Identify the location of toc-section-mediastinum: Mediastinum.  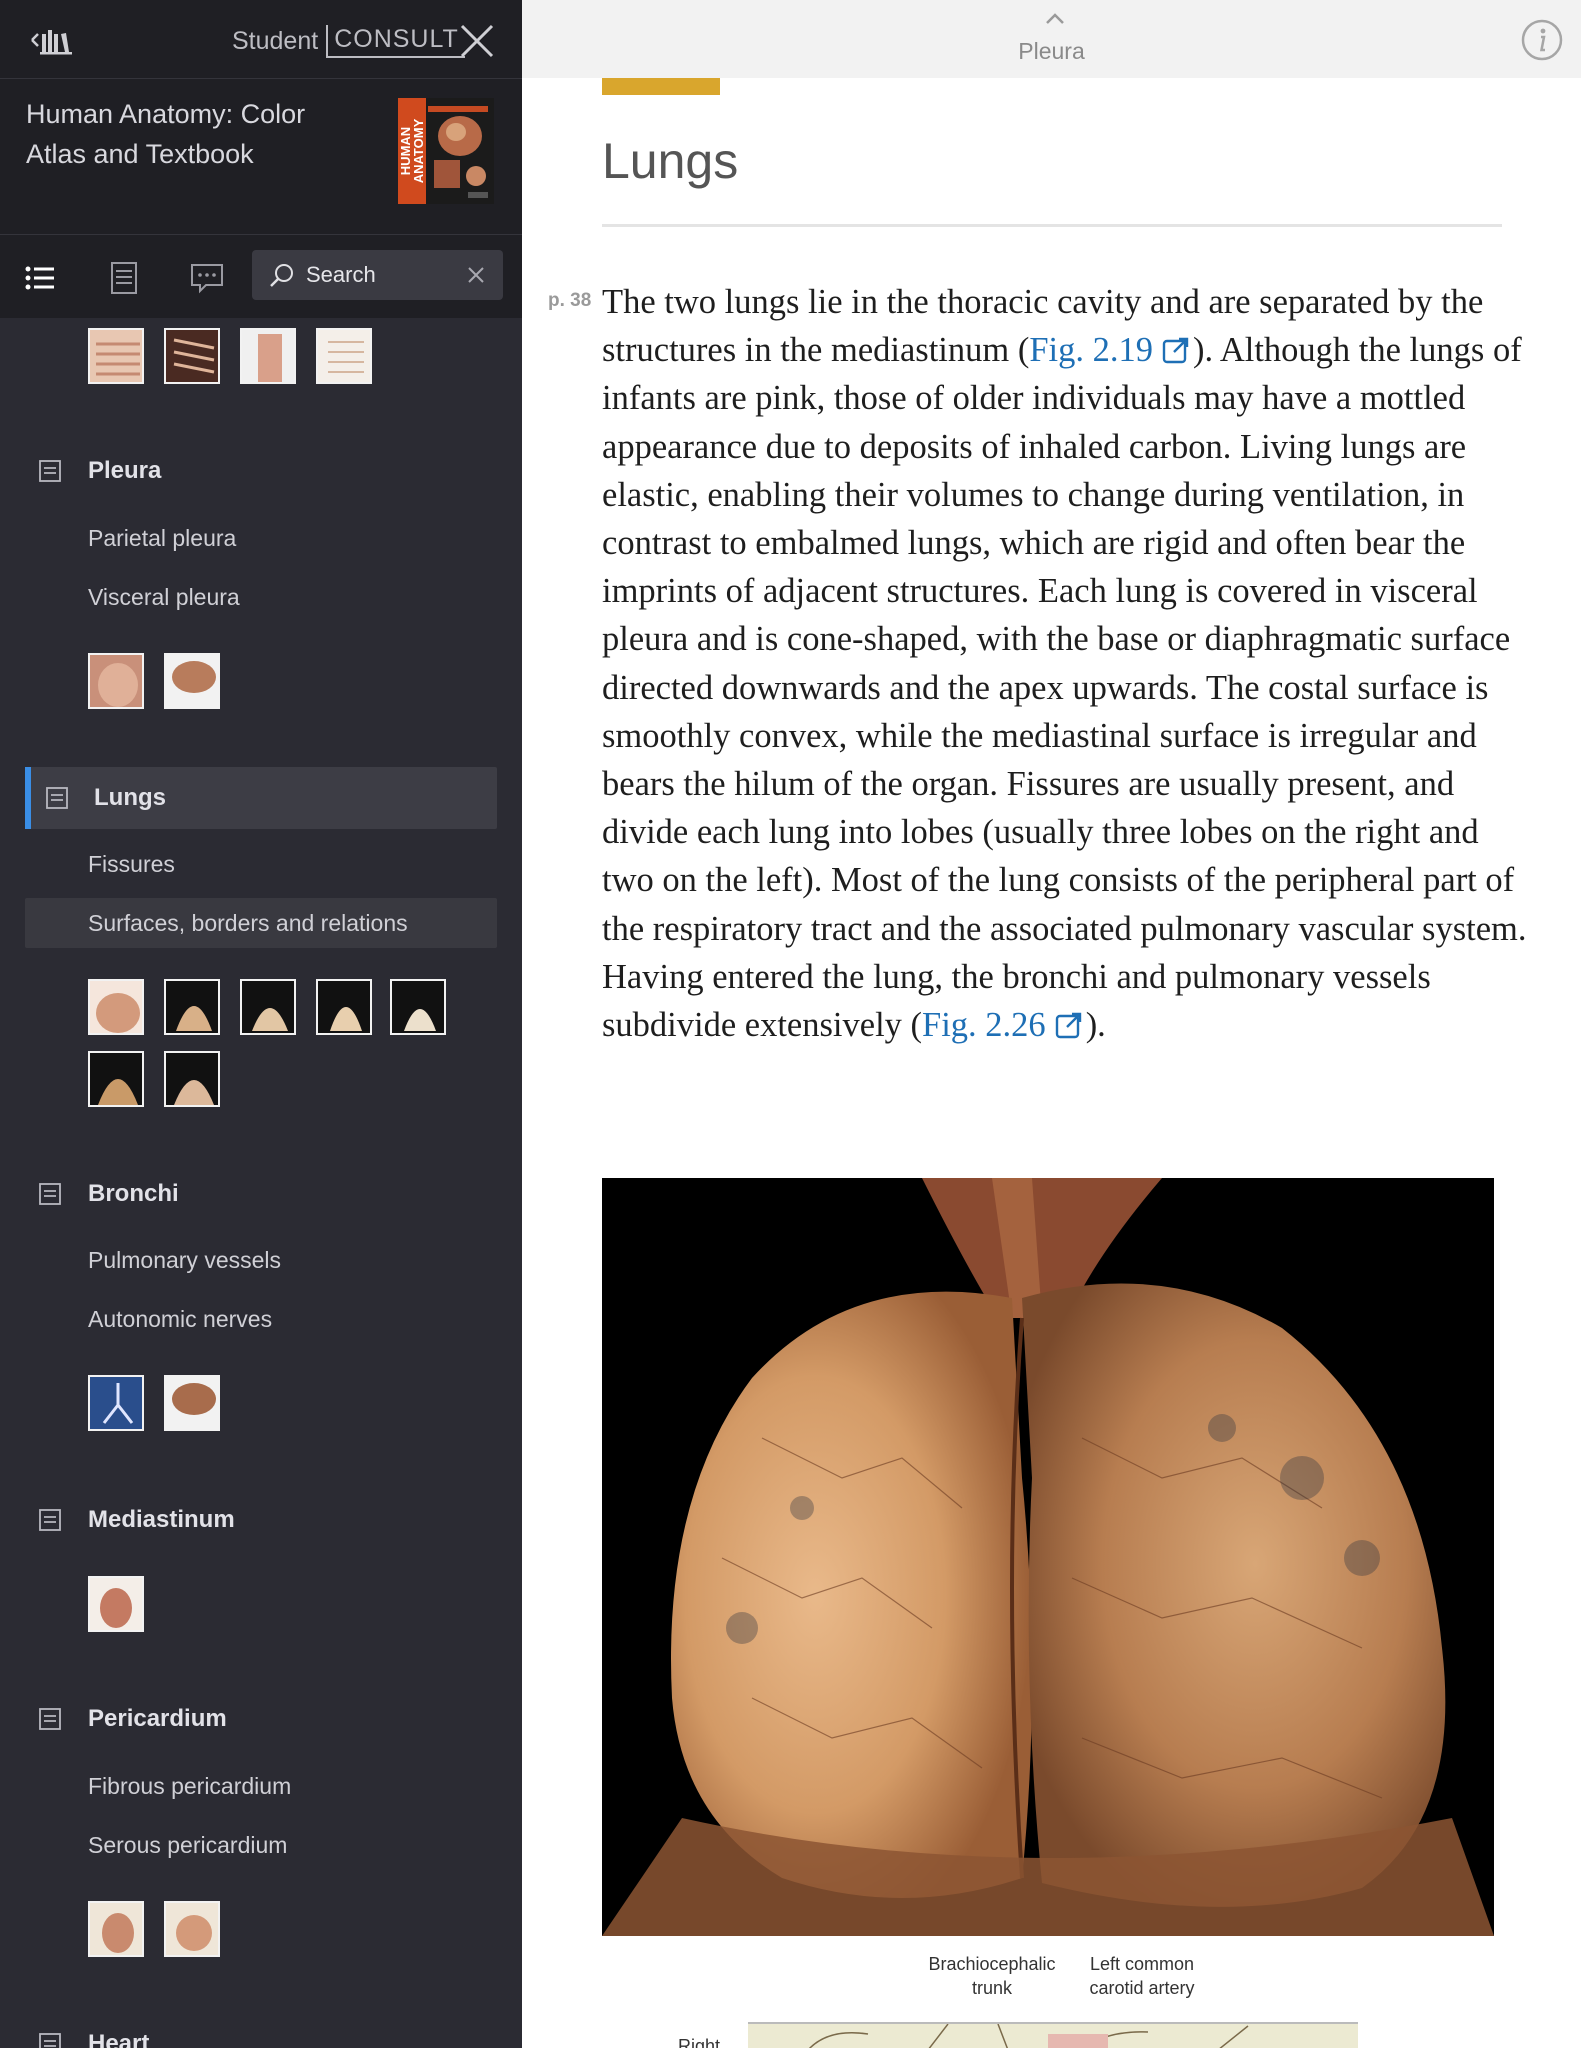
(261, 1520).